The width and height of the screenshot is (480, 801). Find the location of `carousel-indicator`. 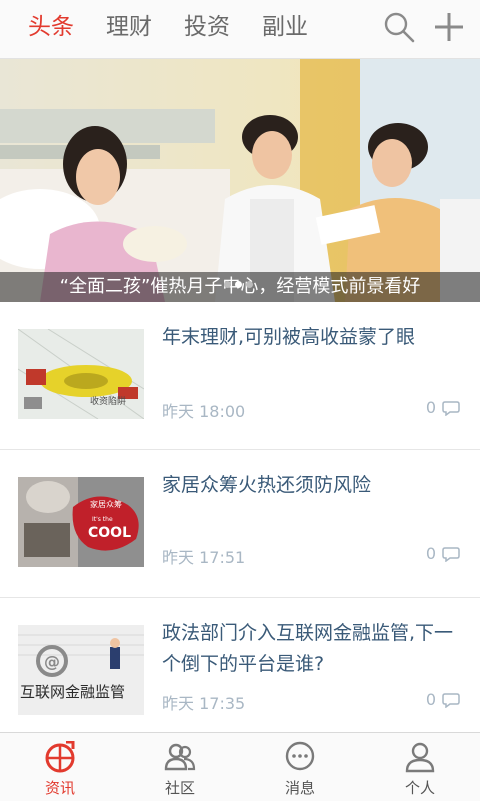

carousel-indicator is located at coordinates (238, 282).